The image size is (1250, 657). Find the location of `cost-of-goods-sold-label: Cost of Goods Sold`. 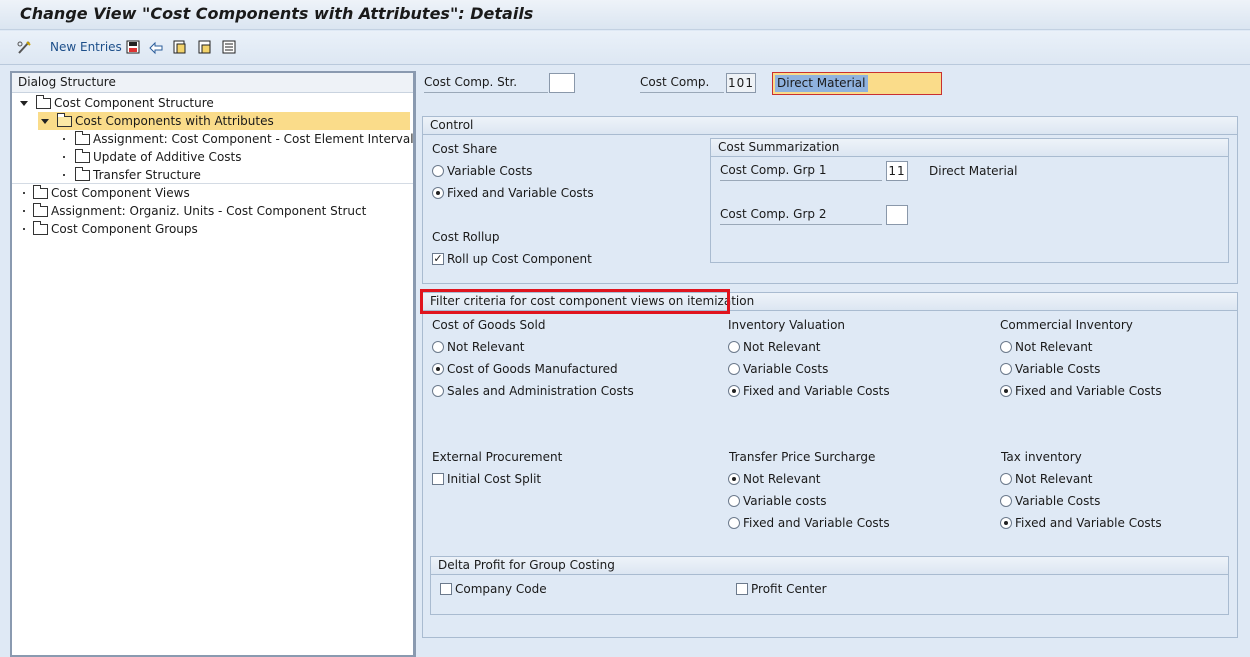

cost-of-goods-sold-label: Cost of Goods Sold is located at coordinates (489, 325).